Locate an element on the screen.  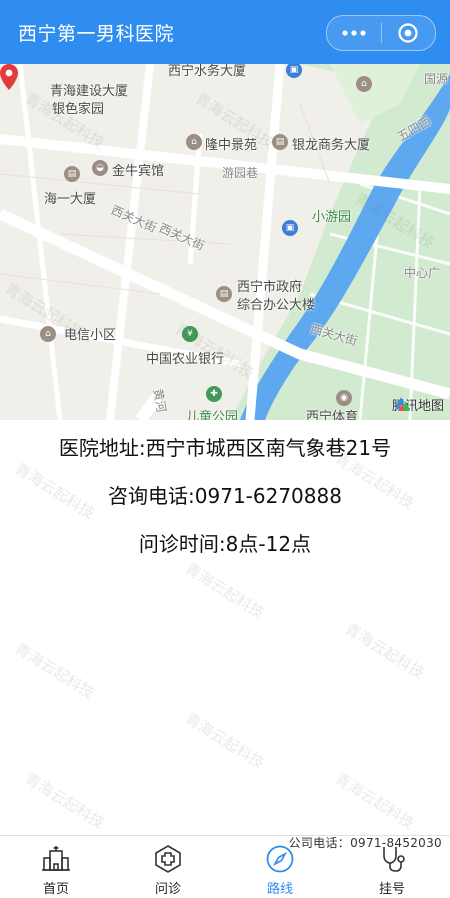
hospital-address: 医院地址:西宁市城西区南气象巷21号 is located at coordinates (225, 448).